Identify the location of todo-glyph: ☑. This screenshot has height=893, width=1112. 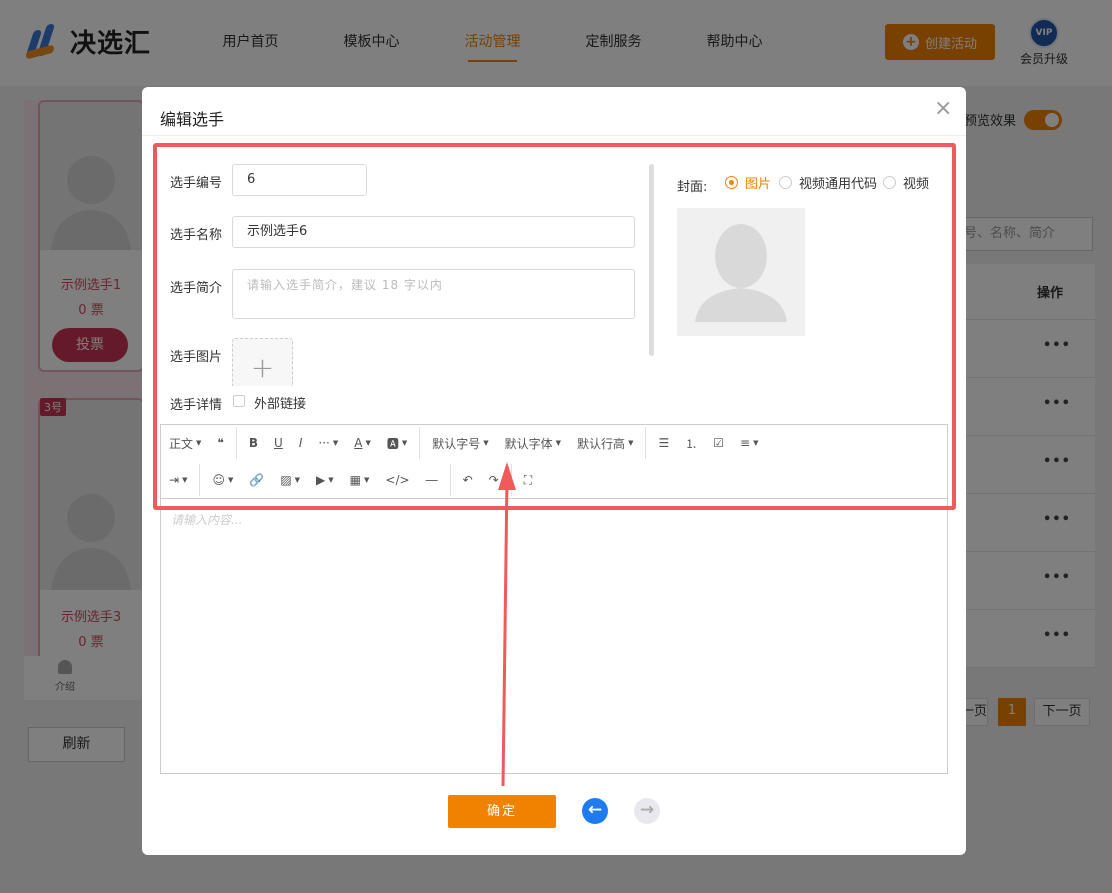
(718, 443).